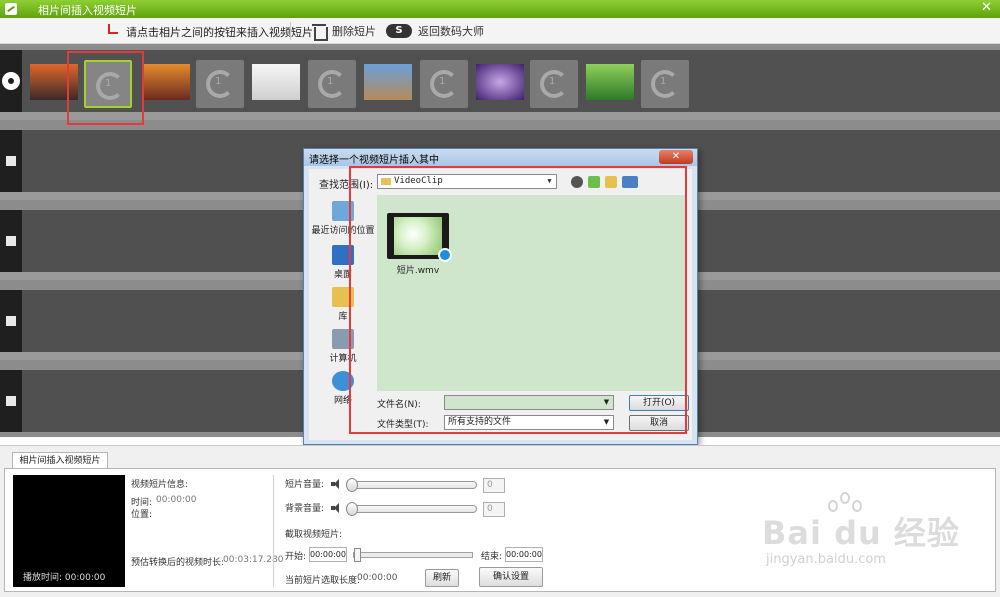 This screenshot has height=597, width=1000. What do you see at coordinates (676, 157) in the screenshot?
I see `dialog-close-button: ✕` at bounding box center [676, 157].